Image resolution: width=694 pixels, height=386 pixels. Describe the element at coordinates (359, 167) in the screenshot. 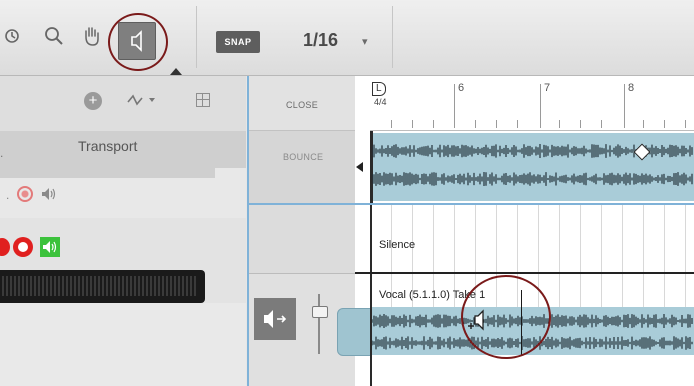

I see `playhead-marker` at that location.